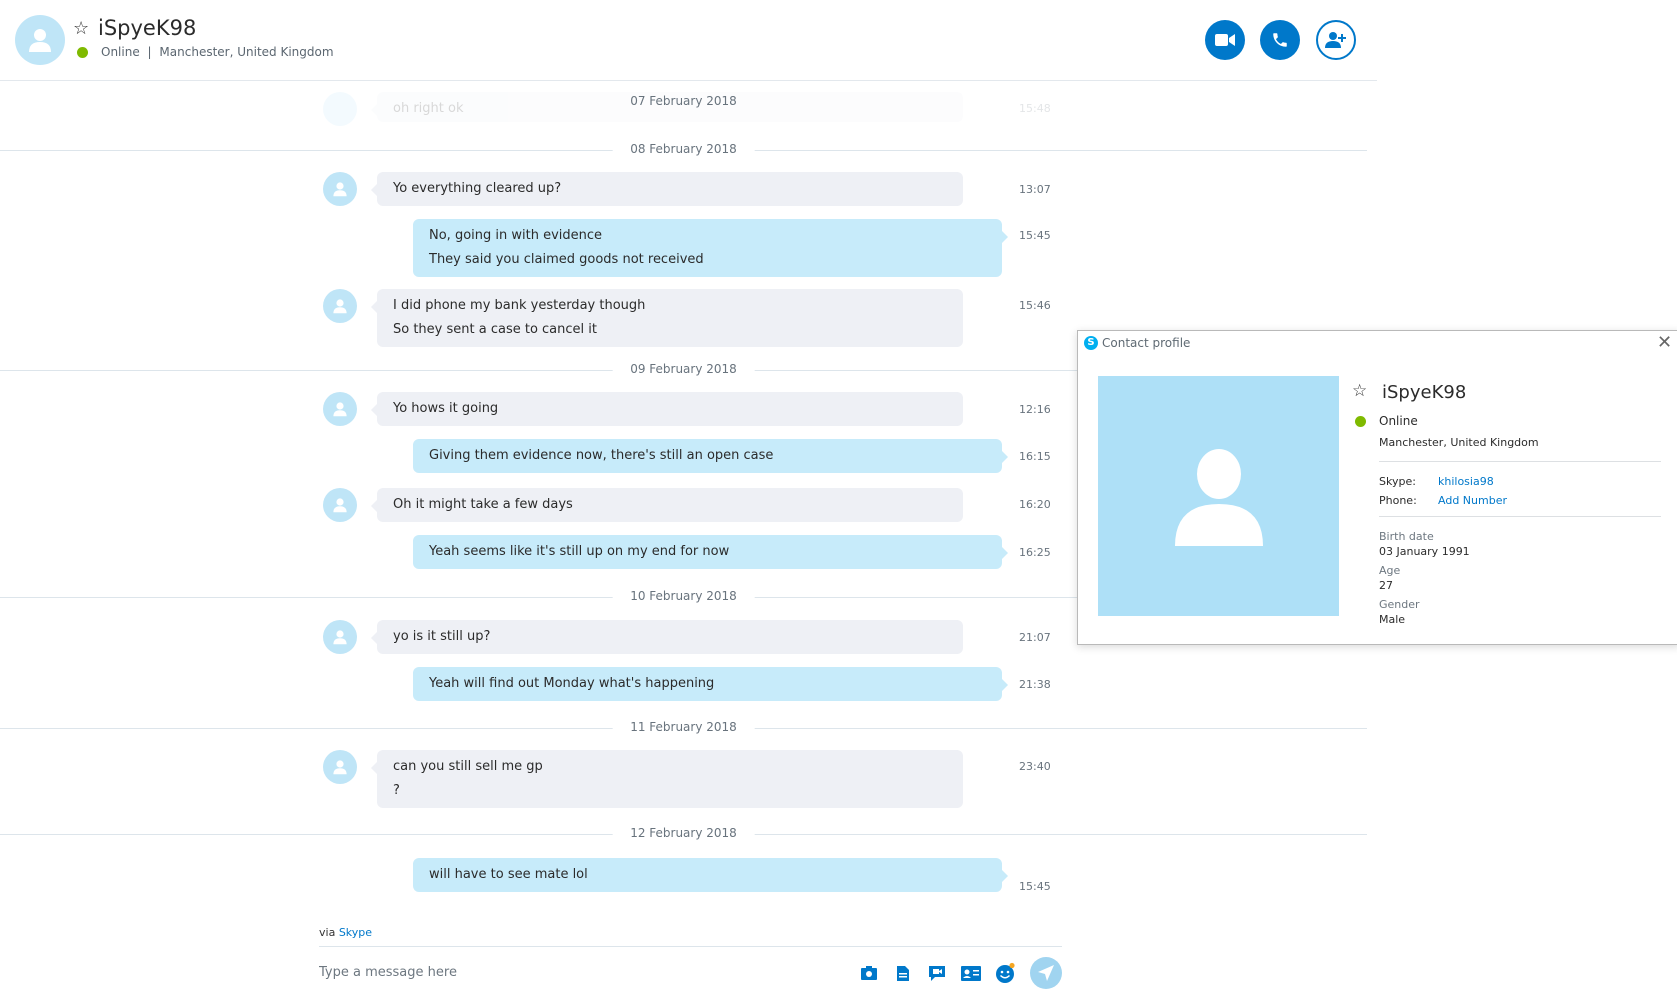  I want to click on send-contacts-icon, so click(971, 973).